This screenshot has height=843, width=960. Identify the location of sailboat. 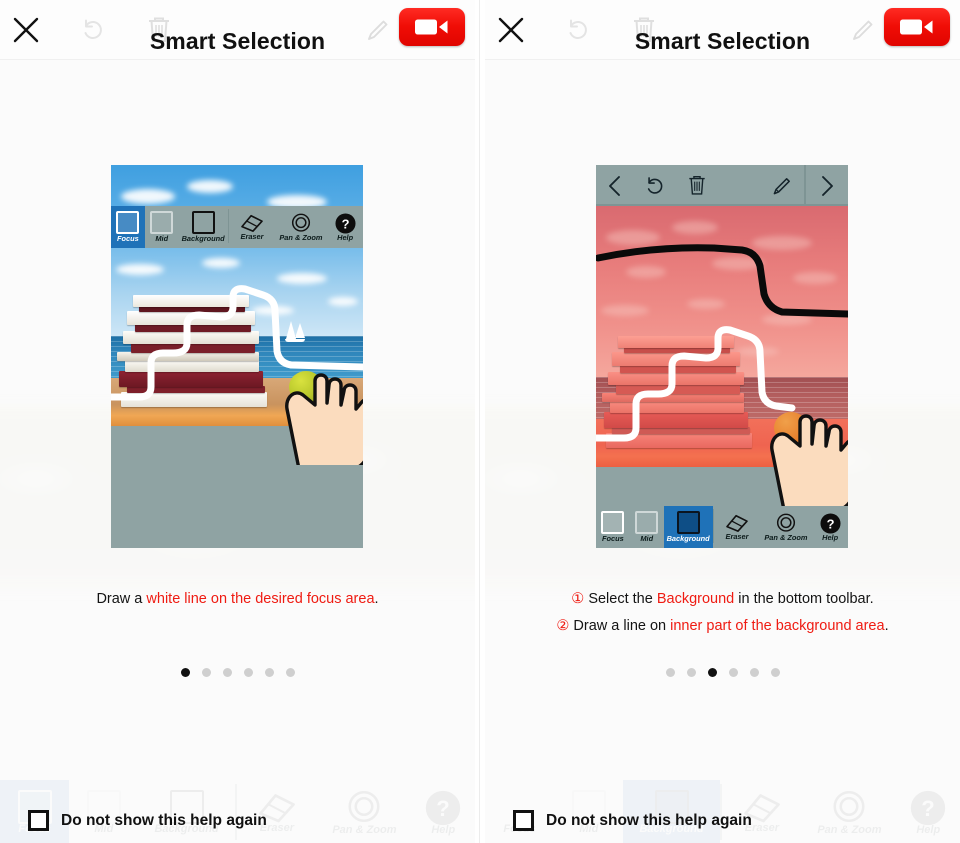
(295, 332).